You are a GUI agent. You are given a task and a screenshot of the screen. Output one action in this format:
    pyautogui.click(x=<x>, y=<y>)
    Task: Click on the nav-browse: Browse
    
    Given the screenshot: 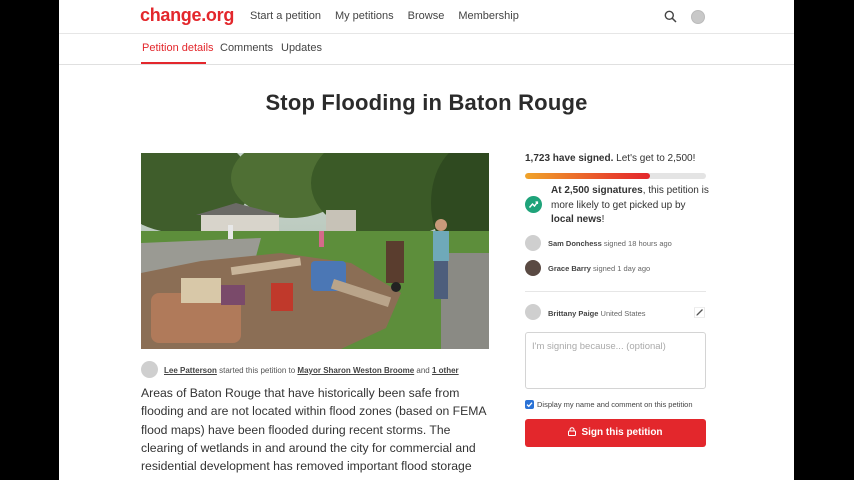 What is the action you would take?
    pyautogui.click(x=426, y=16)
    